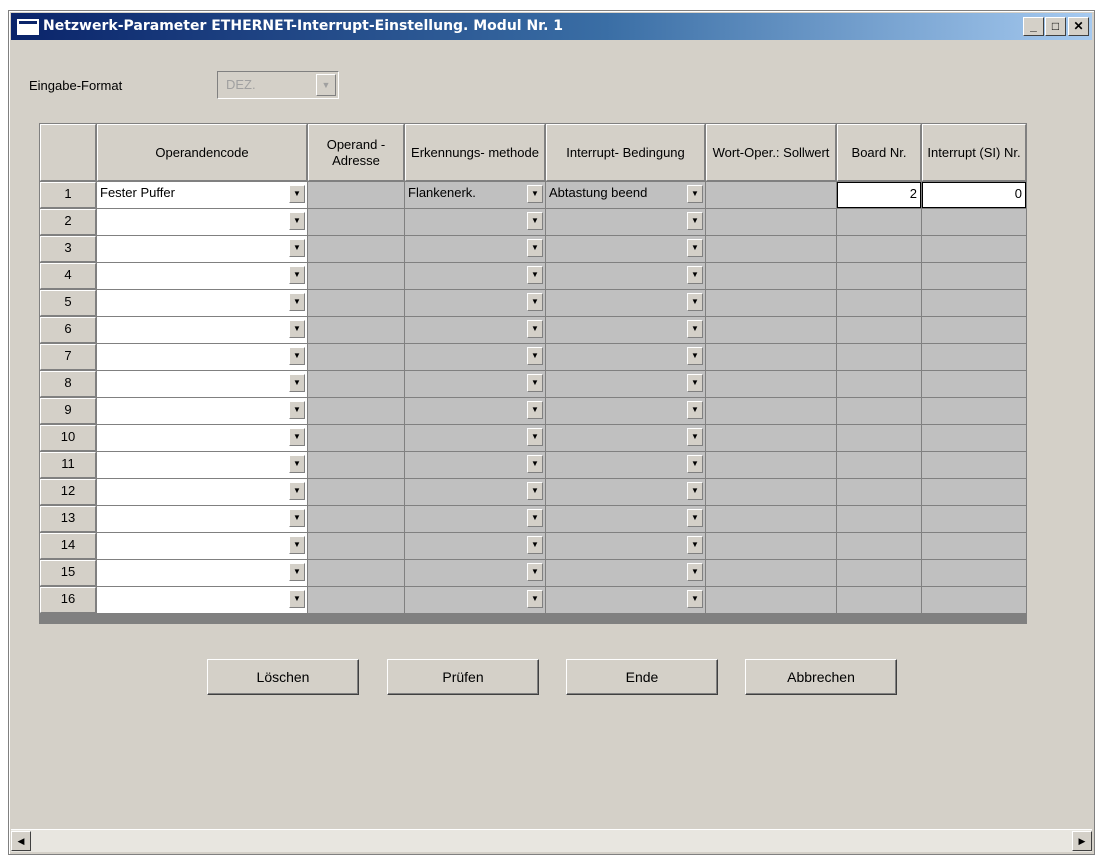 This screenshot has width=1103, height=860. Describe the element at coordinates (821, 677) in the screenshot. I see `abbrechen-button: Abbrechen` at that location.